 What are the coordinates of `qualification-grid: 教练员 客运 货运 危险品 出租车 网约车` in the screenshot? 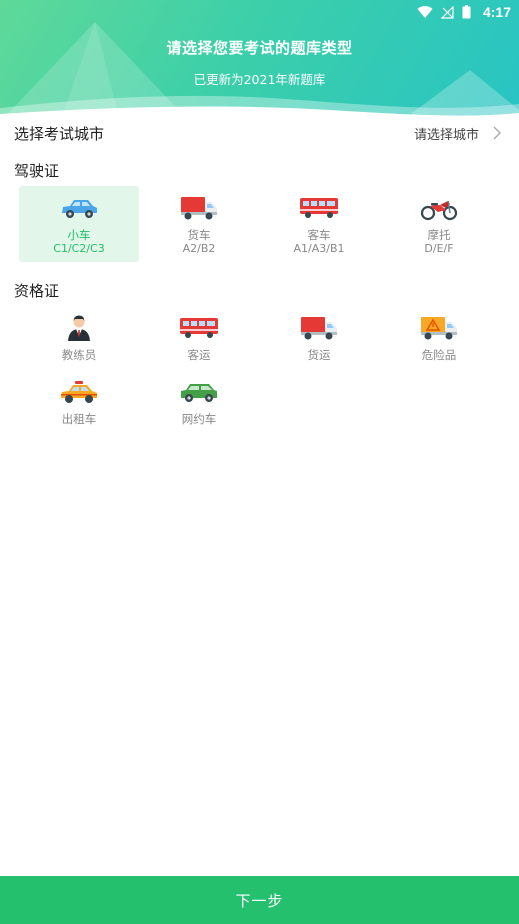 It's located at (259, 370).